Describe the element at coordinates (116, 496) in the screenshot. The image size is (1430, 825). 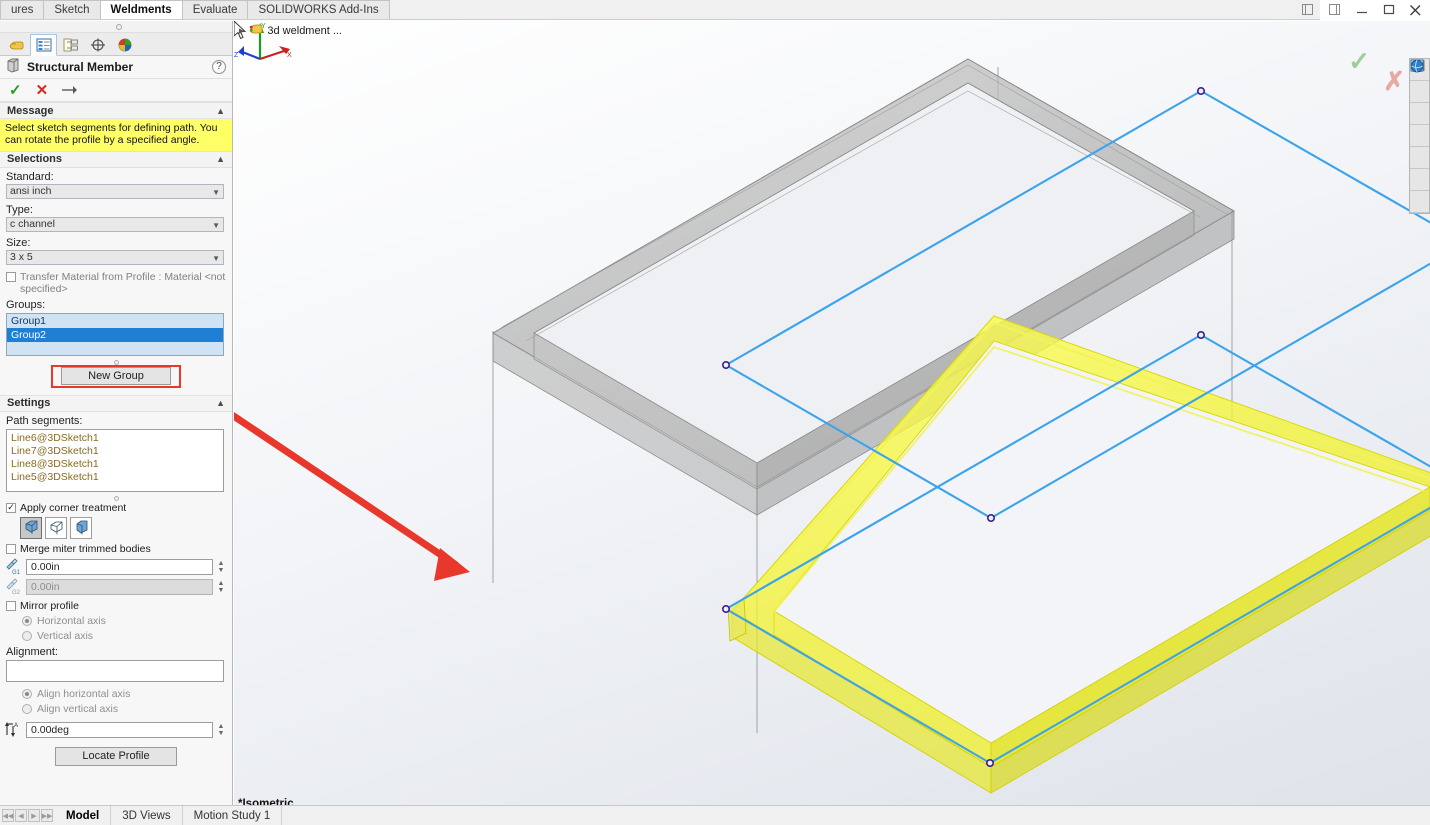
I see `path-segments-resize-grip` at that location.